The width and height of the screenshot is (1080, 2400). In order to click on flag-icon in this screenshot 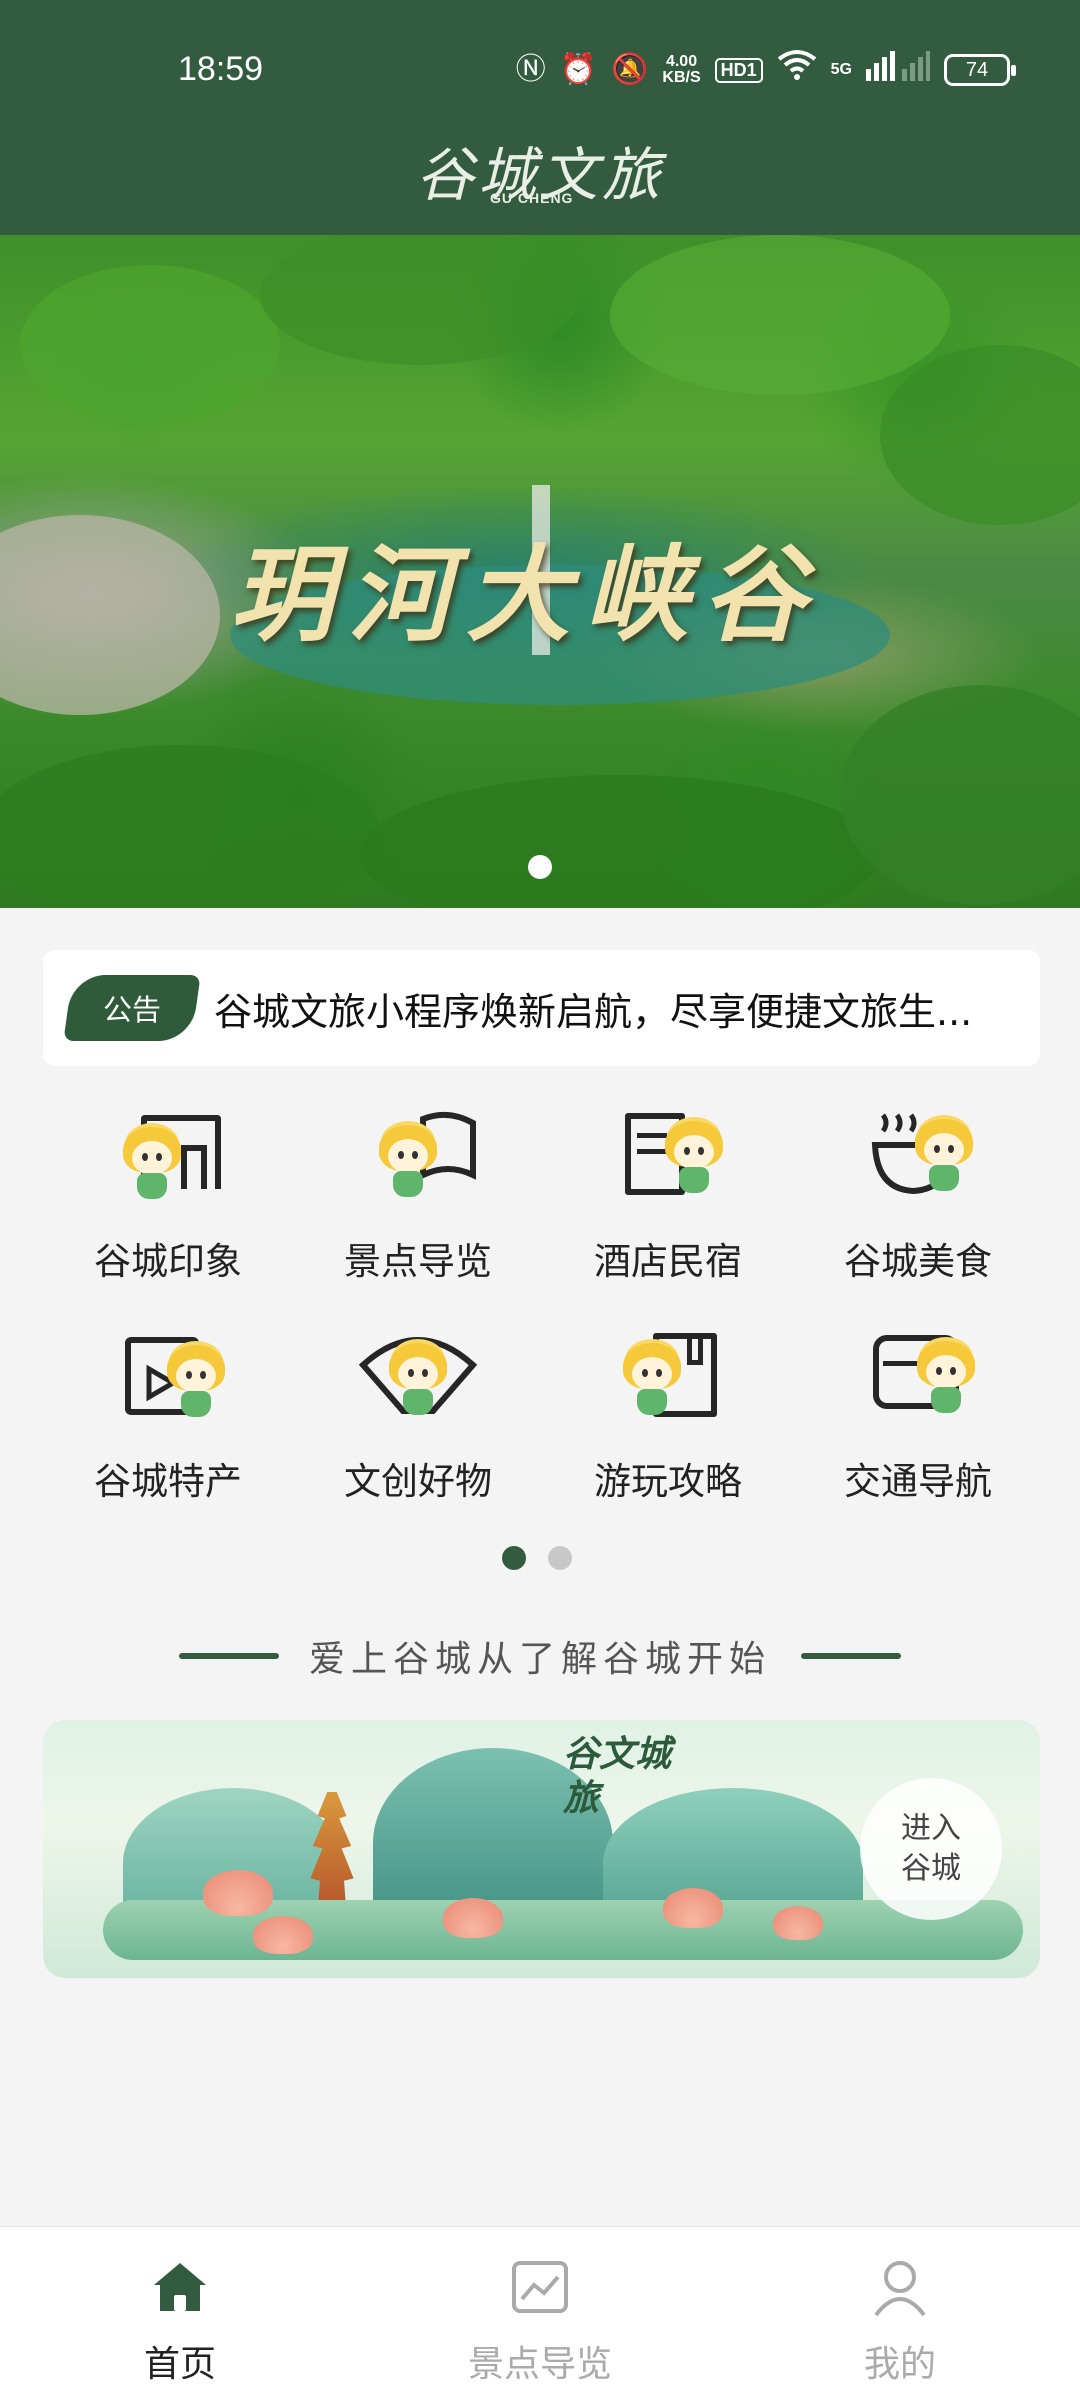, I will do `click(418, 1160)`.